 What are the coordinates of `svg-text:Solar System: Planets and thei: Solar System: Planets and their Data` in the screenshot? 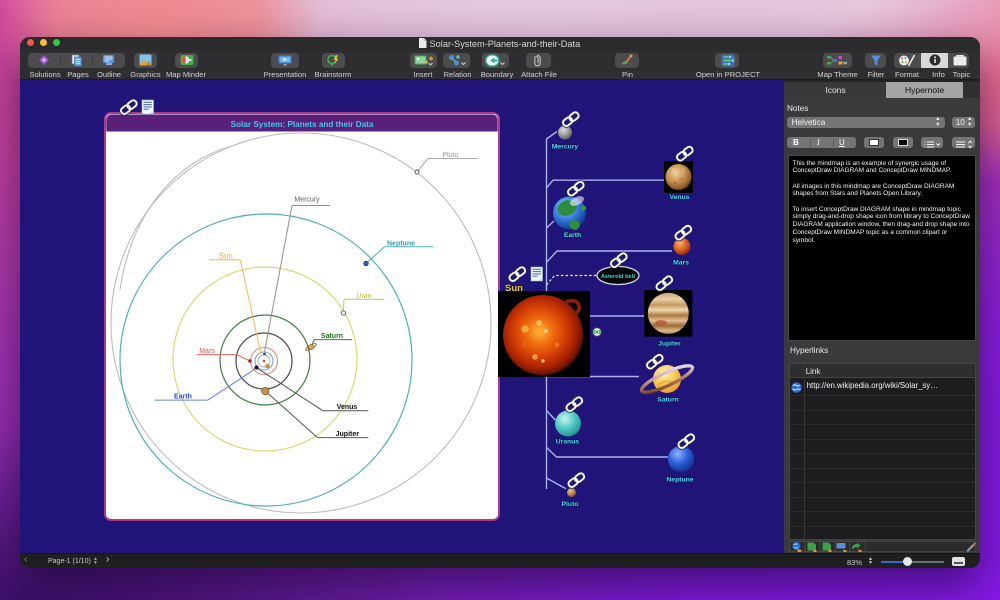 It's located at (302, 124).